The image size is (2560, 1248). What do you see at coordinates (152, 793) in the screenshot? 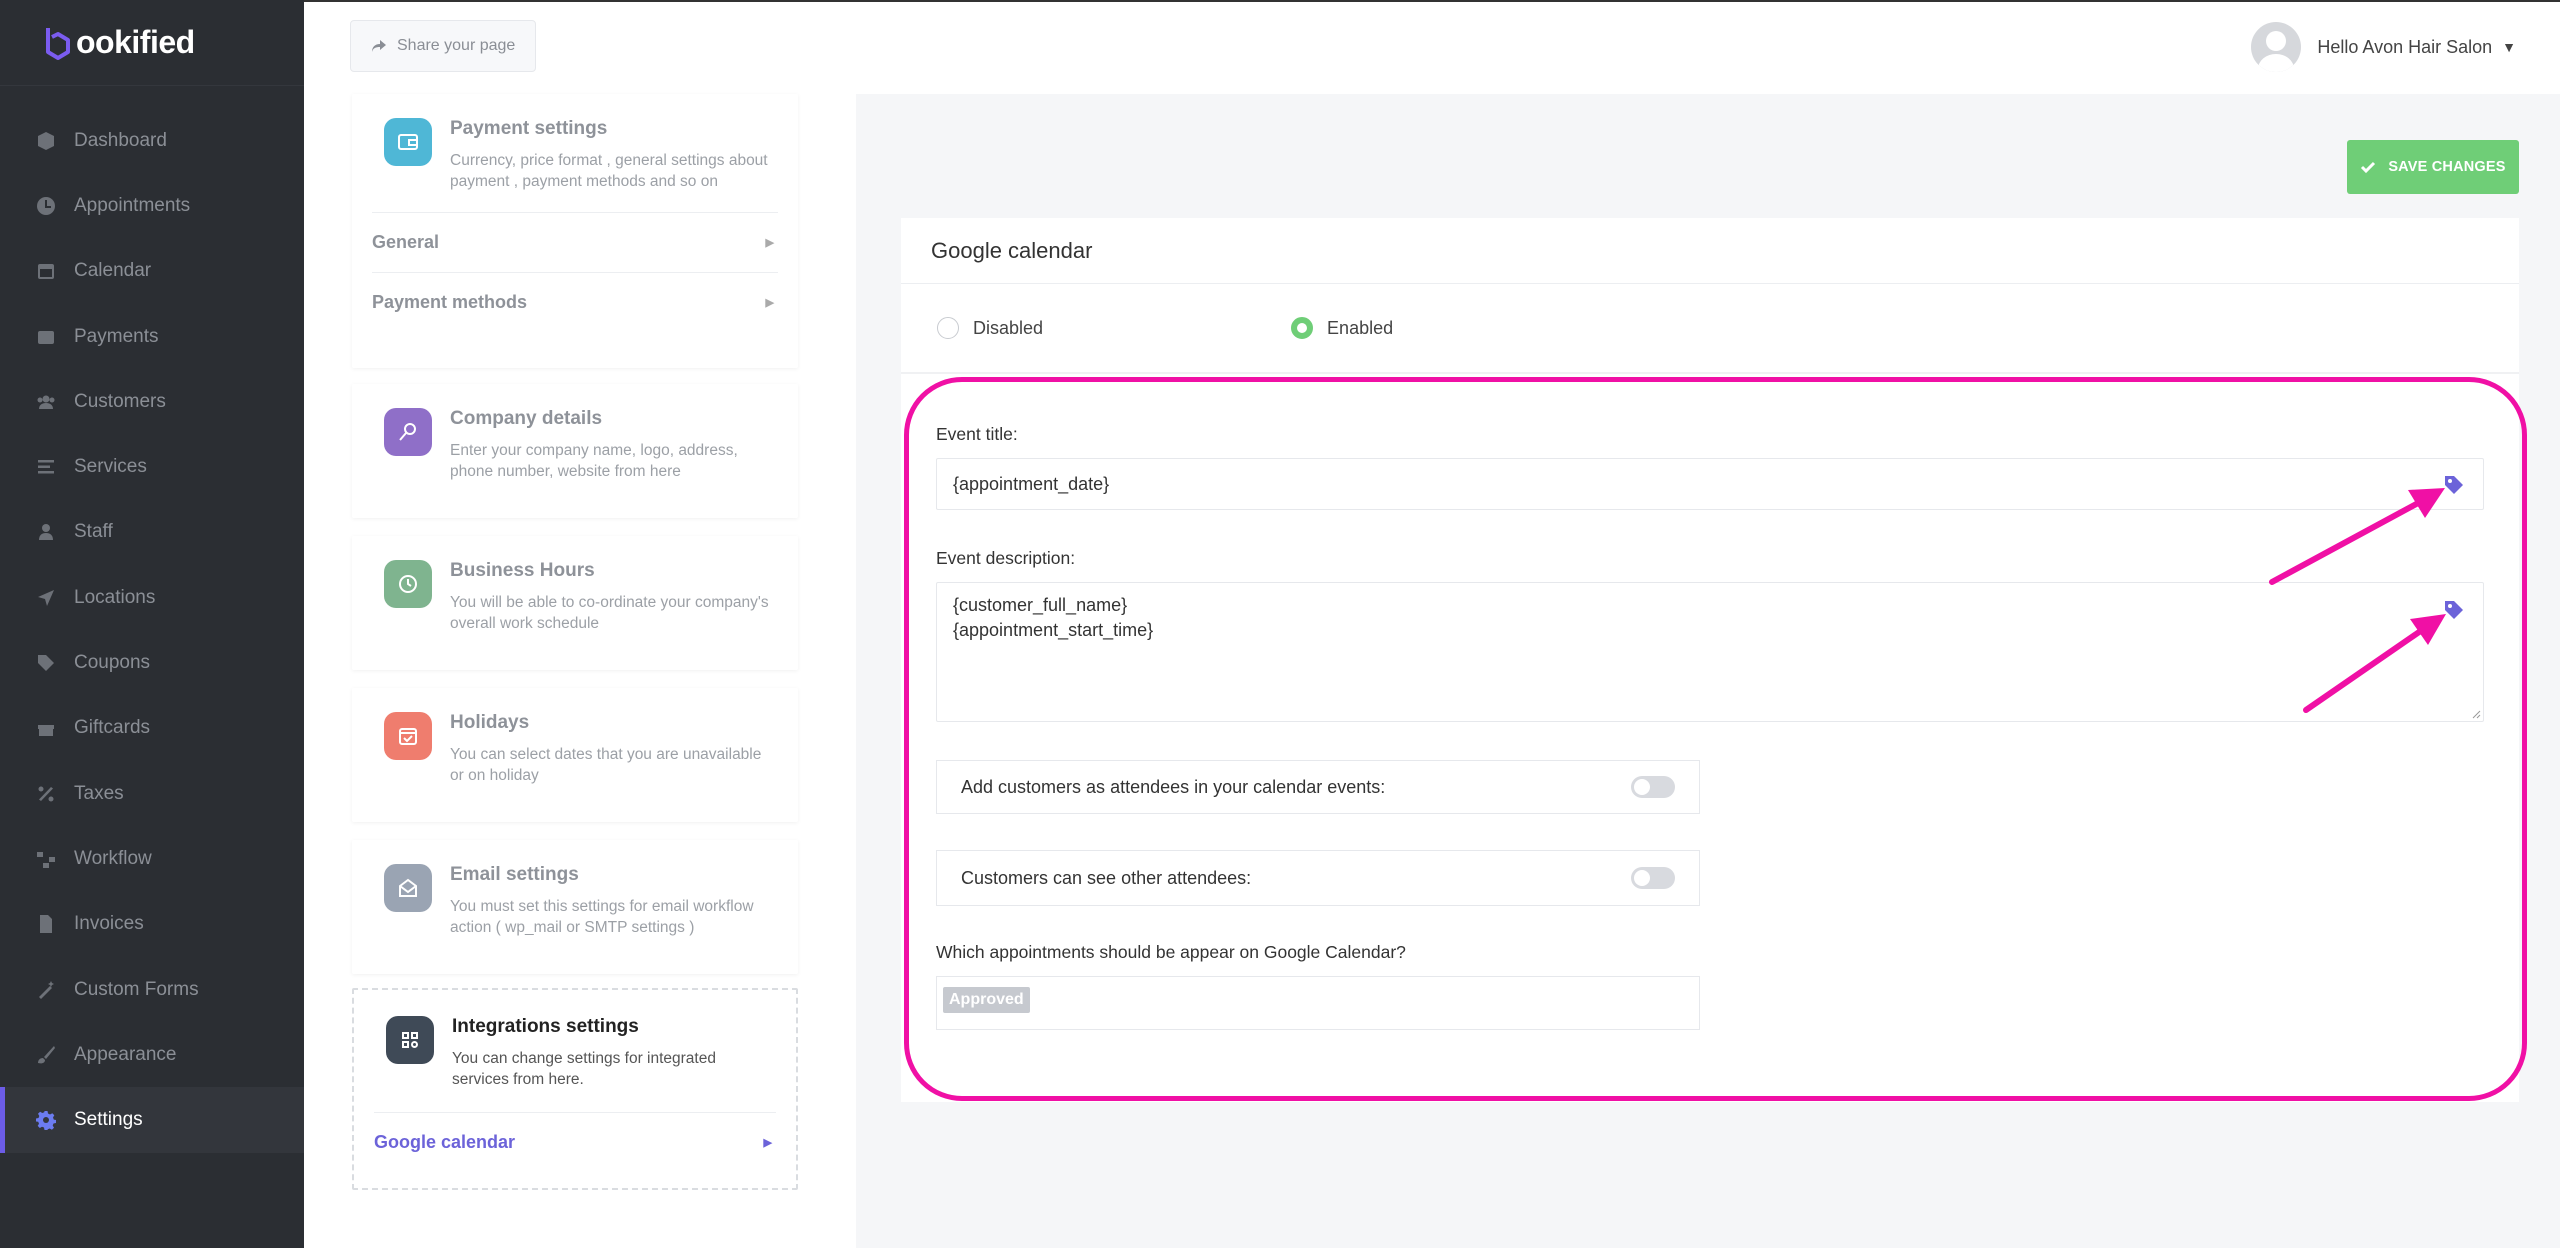
I see `sidebar-item-taxes: Taxes` at bounding box center [152, 793].